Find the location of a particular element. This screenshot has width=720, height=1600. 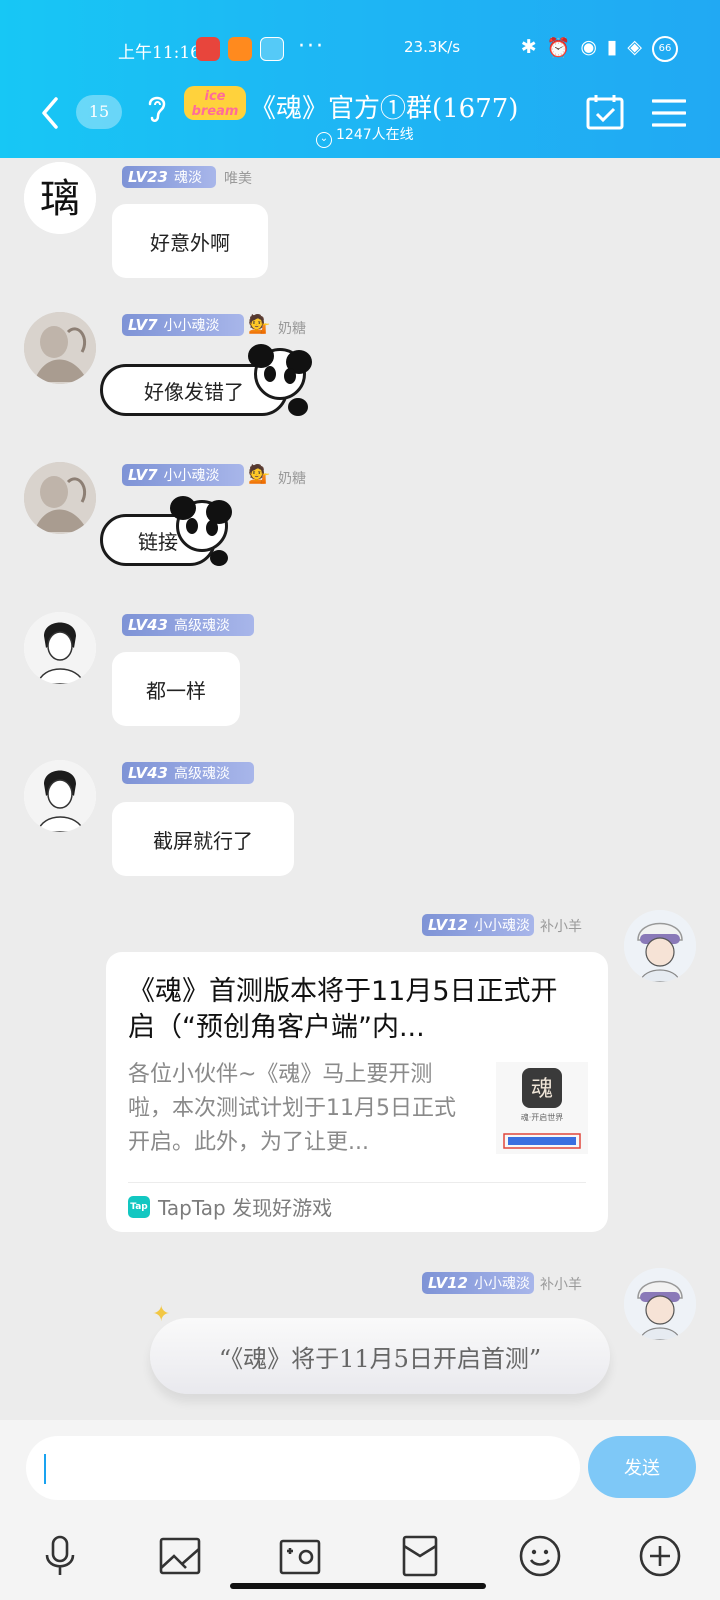

plus-circle-icon is located at coordinates (660, 1556).